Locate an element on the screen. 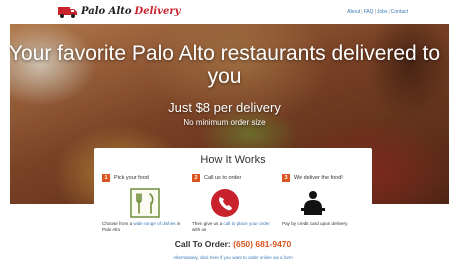 The width and height of the screenshot is (449, 266). brand-name: Palo Alto Delivery is located at coordinates (130, 12).